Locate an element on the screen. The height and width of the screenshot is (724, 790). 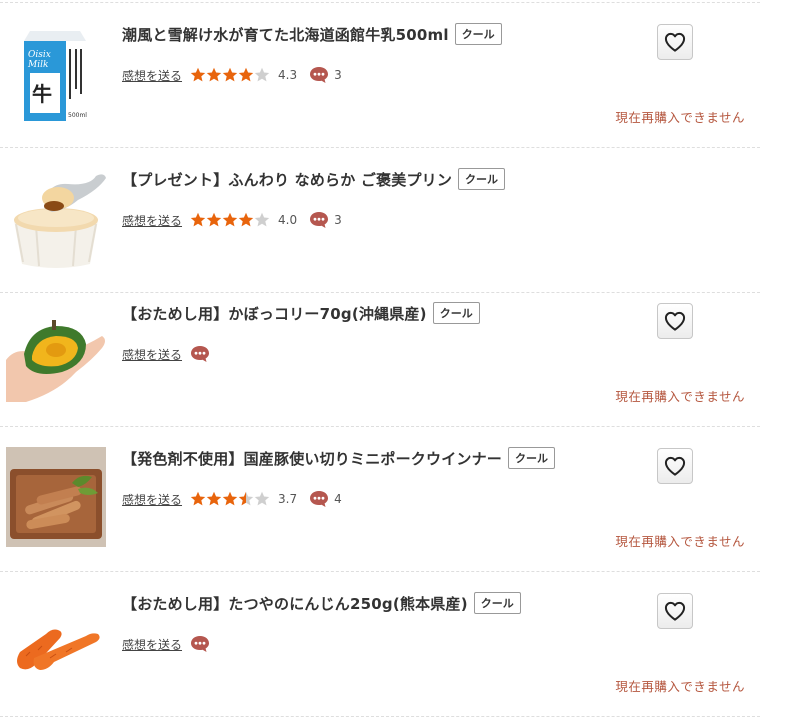
rating-value: 4.3 is located at coordinates (288, 75).